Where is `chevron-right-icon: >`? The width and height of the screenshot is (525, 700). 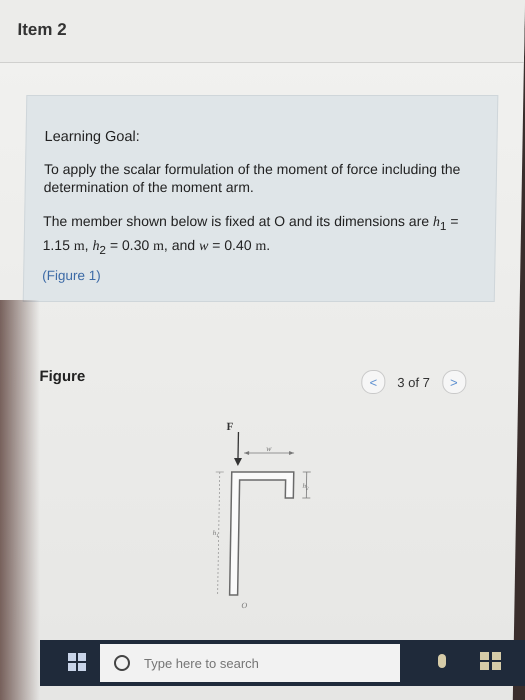 chevron-right-icon: > is located at coordinates (453, 382).